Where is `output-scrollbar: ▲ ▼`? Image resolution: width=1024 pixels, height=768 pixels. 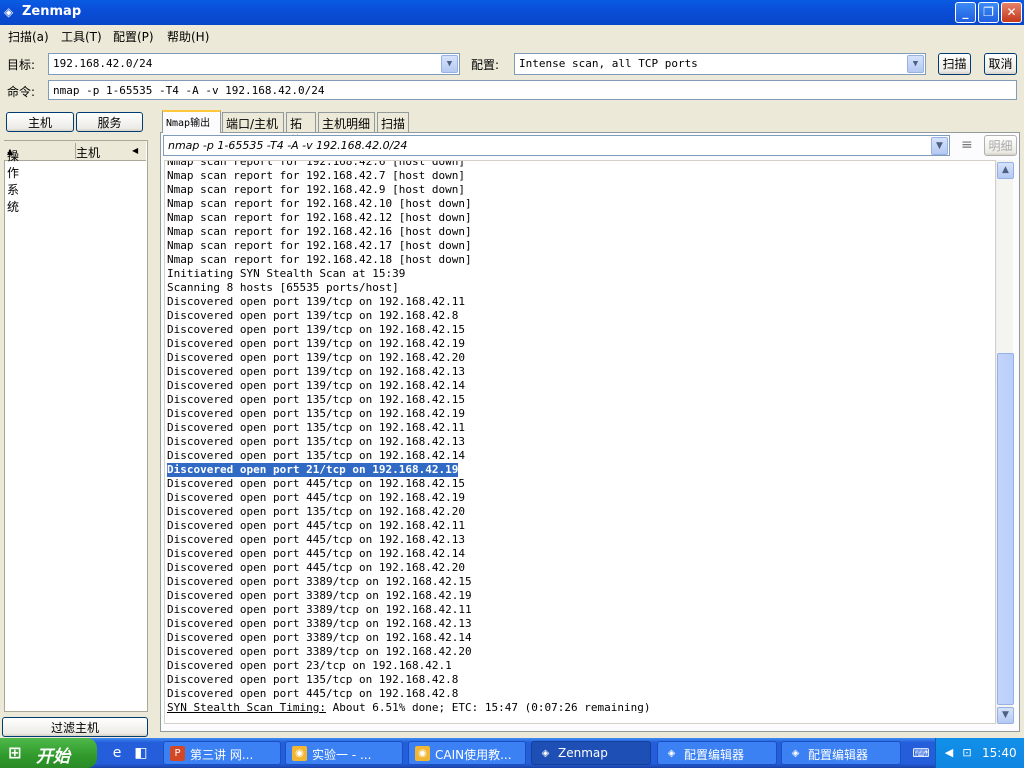
output-scrollbar: ▲ ▼ is located at coordinates (1005, 442).